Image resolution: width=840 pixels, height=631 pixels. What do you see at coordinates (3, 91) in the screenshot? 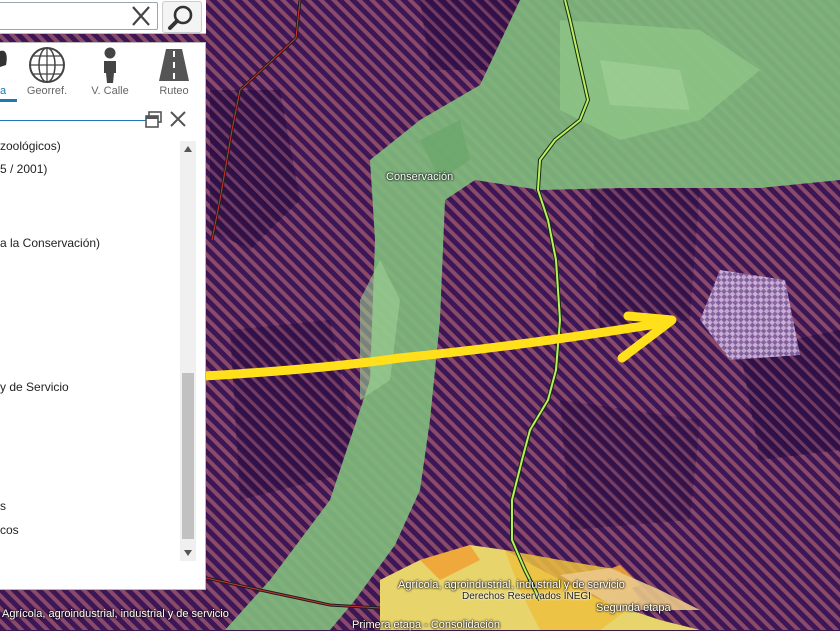
I see `tool-layers-label: a` at bounding box center [3, 91].